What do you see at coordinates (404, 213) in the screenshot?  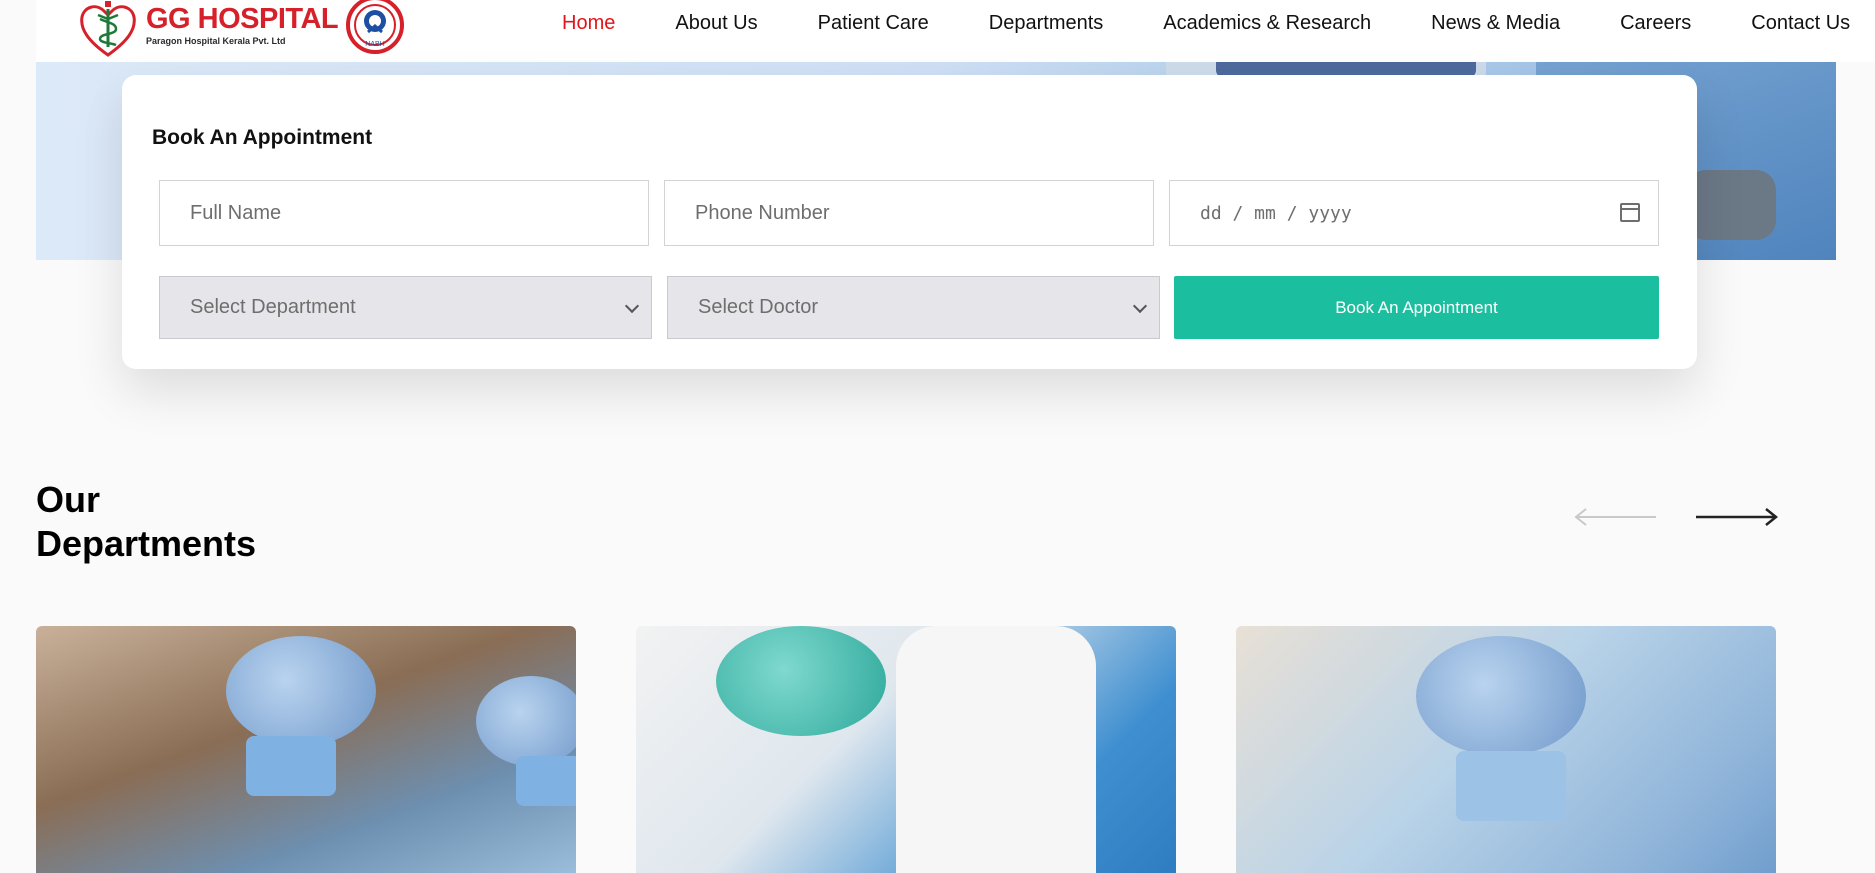 I see `full-name-input: Full Name` at bounding box center [404, 213].